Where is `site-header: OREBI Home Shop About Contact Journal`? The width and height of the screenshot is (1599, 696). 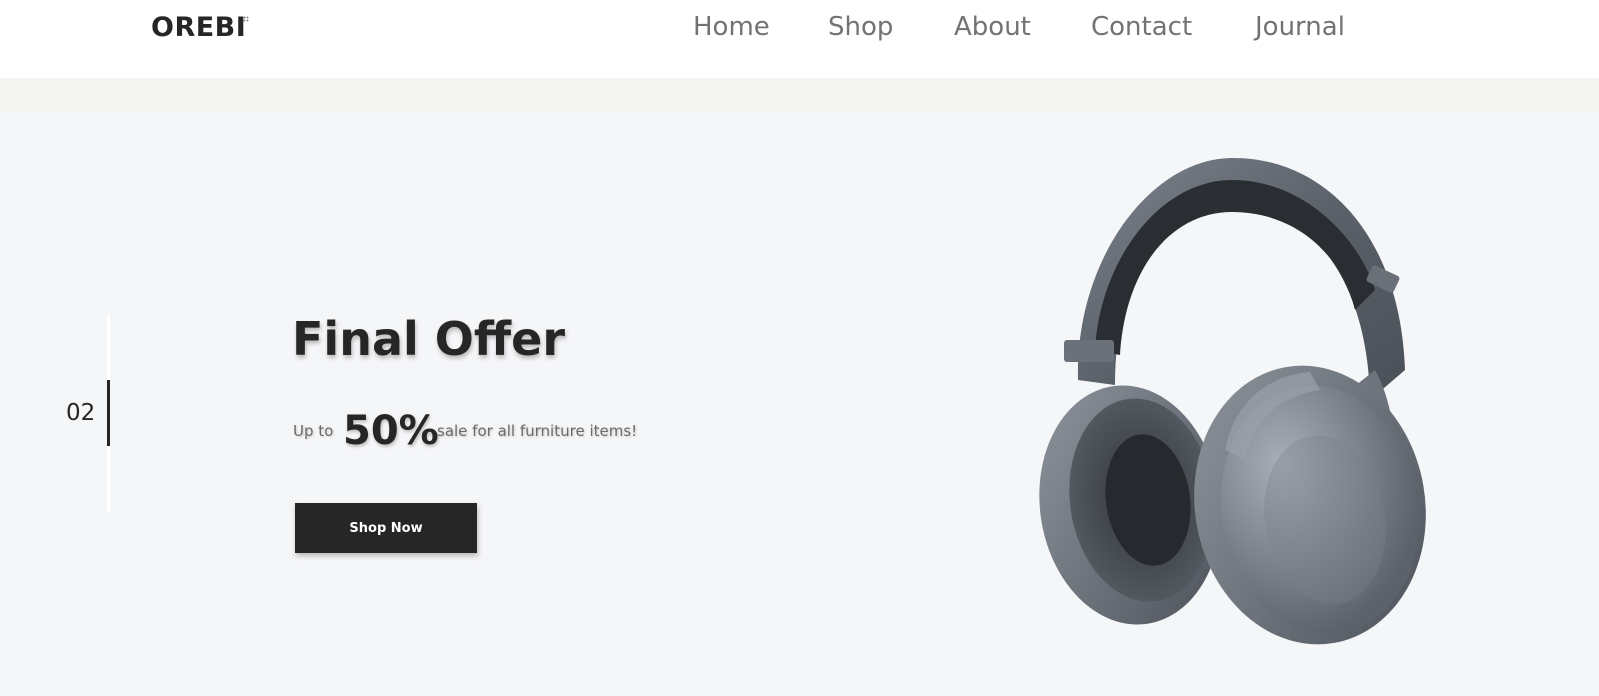 site-header: OREBI Home Shop About Contact Journal is located at coordinates (799, 39).